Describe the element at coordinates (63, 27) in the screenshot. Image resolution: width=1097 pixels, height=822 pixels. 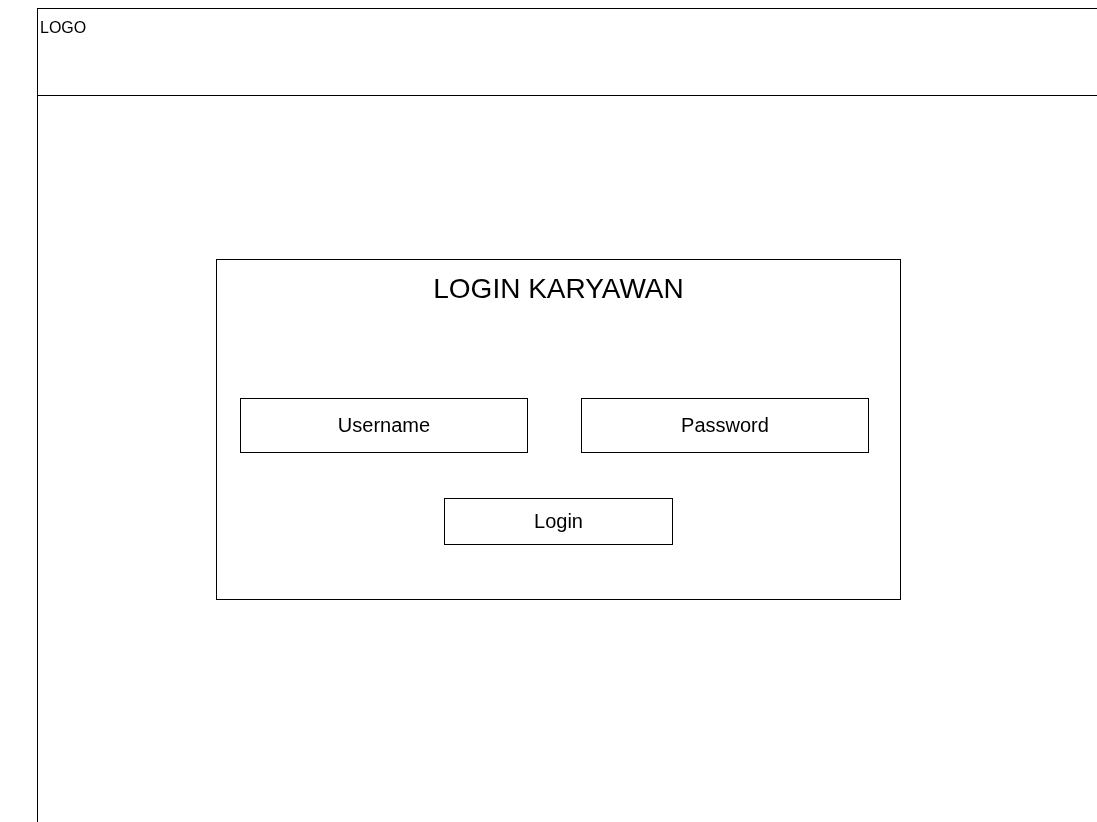
I see `logo-text: LOGO` at that location.